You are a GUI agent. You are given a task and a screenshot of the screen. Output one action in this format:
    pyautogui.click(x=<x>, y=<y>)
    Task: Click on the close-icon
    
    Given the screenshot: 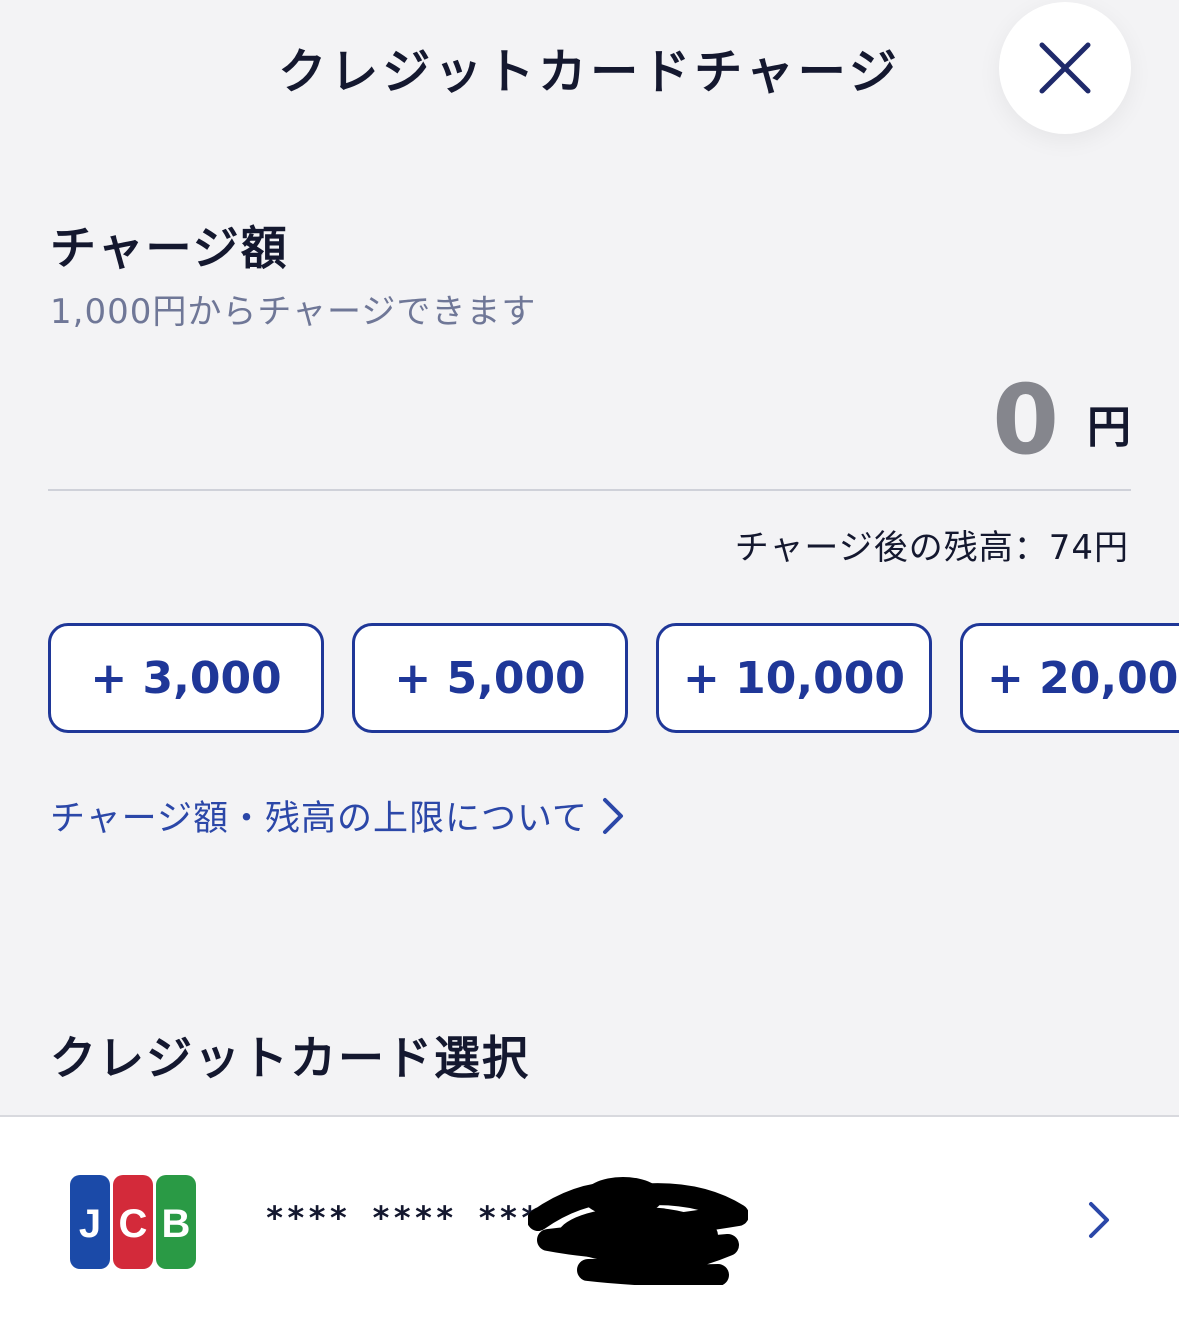 What is the action you would take?
    pyautogui.click(x=1065, y=68)
    